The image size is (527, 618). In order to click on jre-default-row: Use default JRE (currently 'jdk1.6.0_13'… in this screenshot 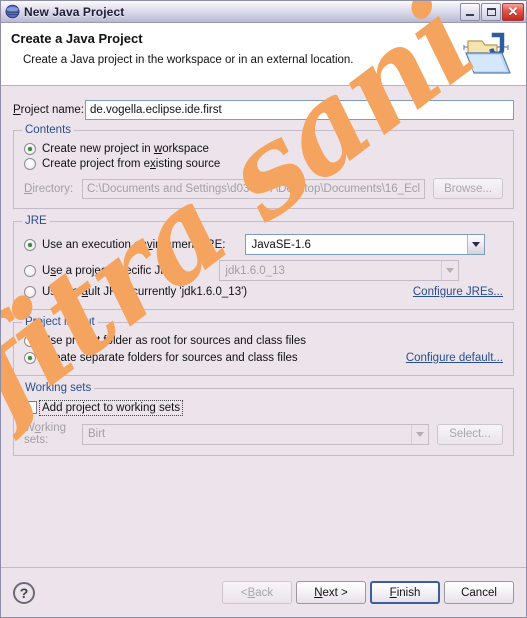, I will do `click(263, 292)`.